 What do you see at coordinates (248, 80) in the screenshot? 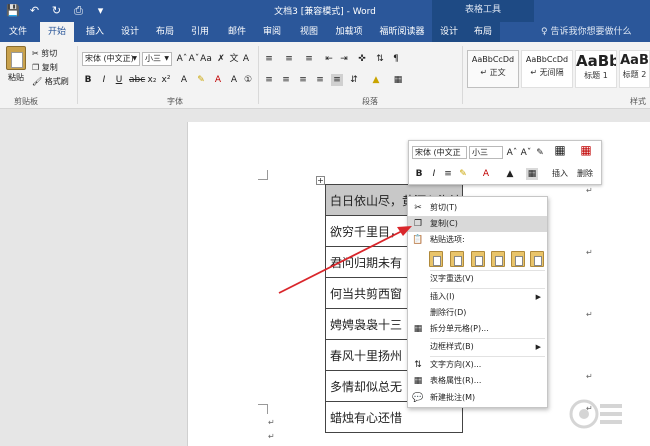
I see `enclose-char-icon: ①` at bounding box center [248, 80].